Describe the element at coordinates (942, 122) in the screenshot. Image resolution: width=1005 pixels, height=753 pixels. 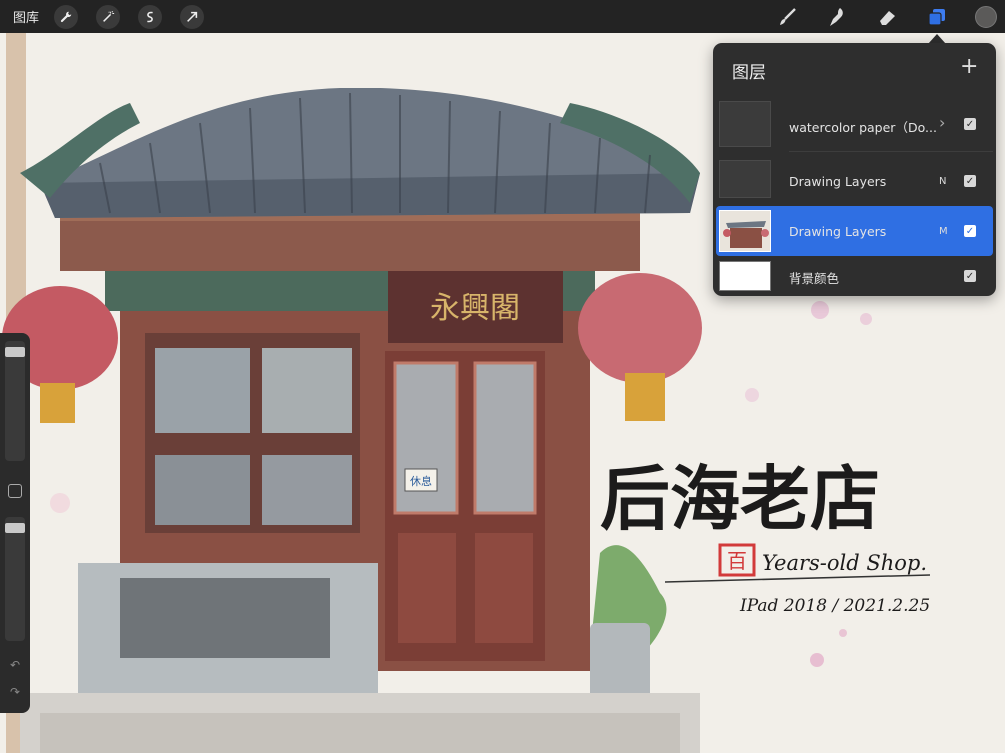
I see `chevron-right-icon: ›` at that location.